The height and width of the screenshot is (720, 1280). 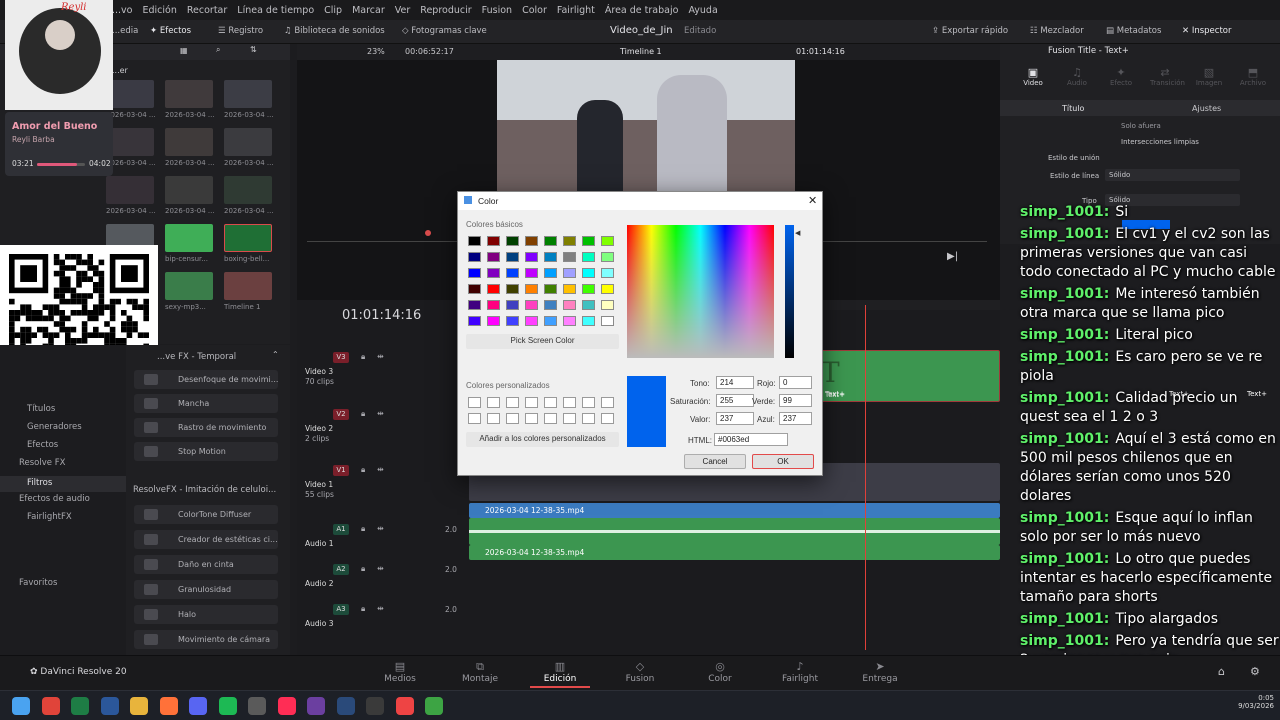 What do you see at coordinates (641, 51) in the screenshot?
I see `timeline-selector: Timeline 1` at bounding box center [641, 51].